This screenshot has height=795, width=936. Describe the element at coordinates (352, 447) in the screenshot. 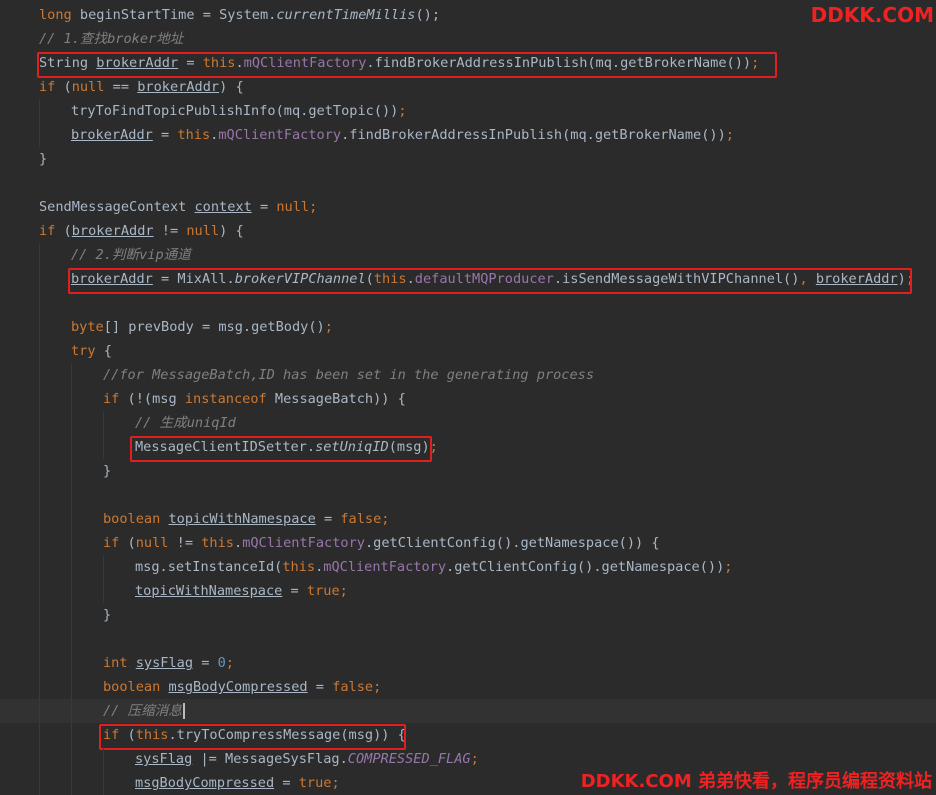

I see `code-token: setUniqID` at that location.